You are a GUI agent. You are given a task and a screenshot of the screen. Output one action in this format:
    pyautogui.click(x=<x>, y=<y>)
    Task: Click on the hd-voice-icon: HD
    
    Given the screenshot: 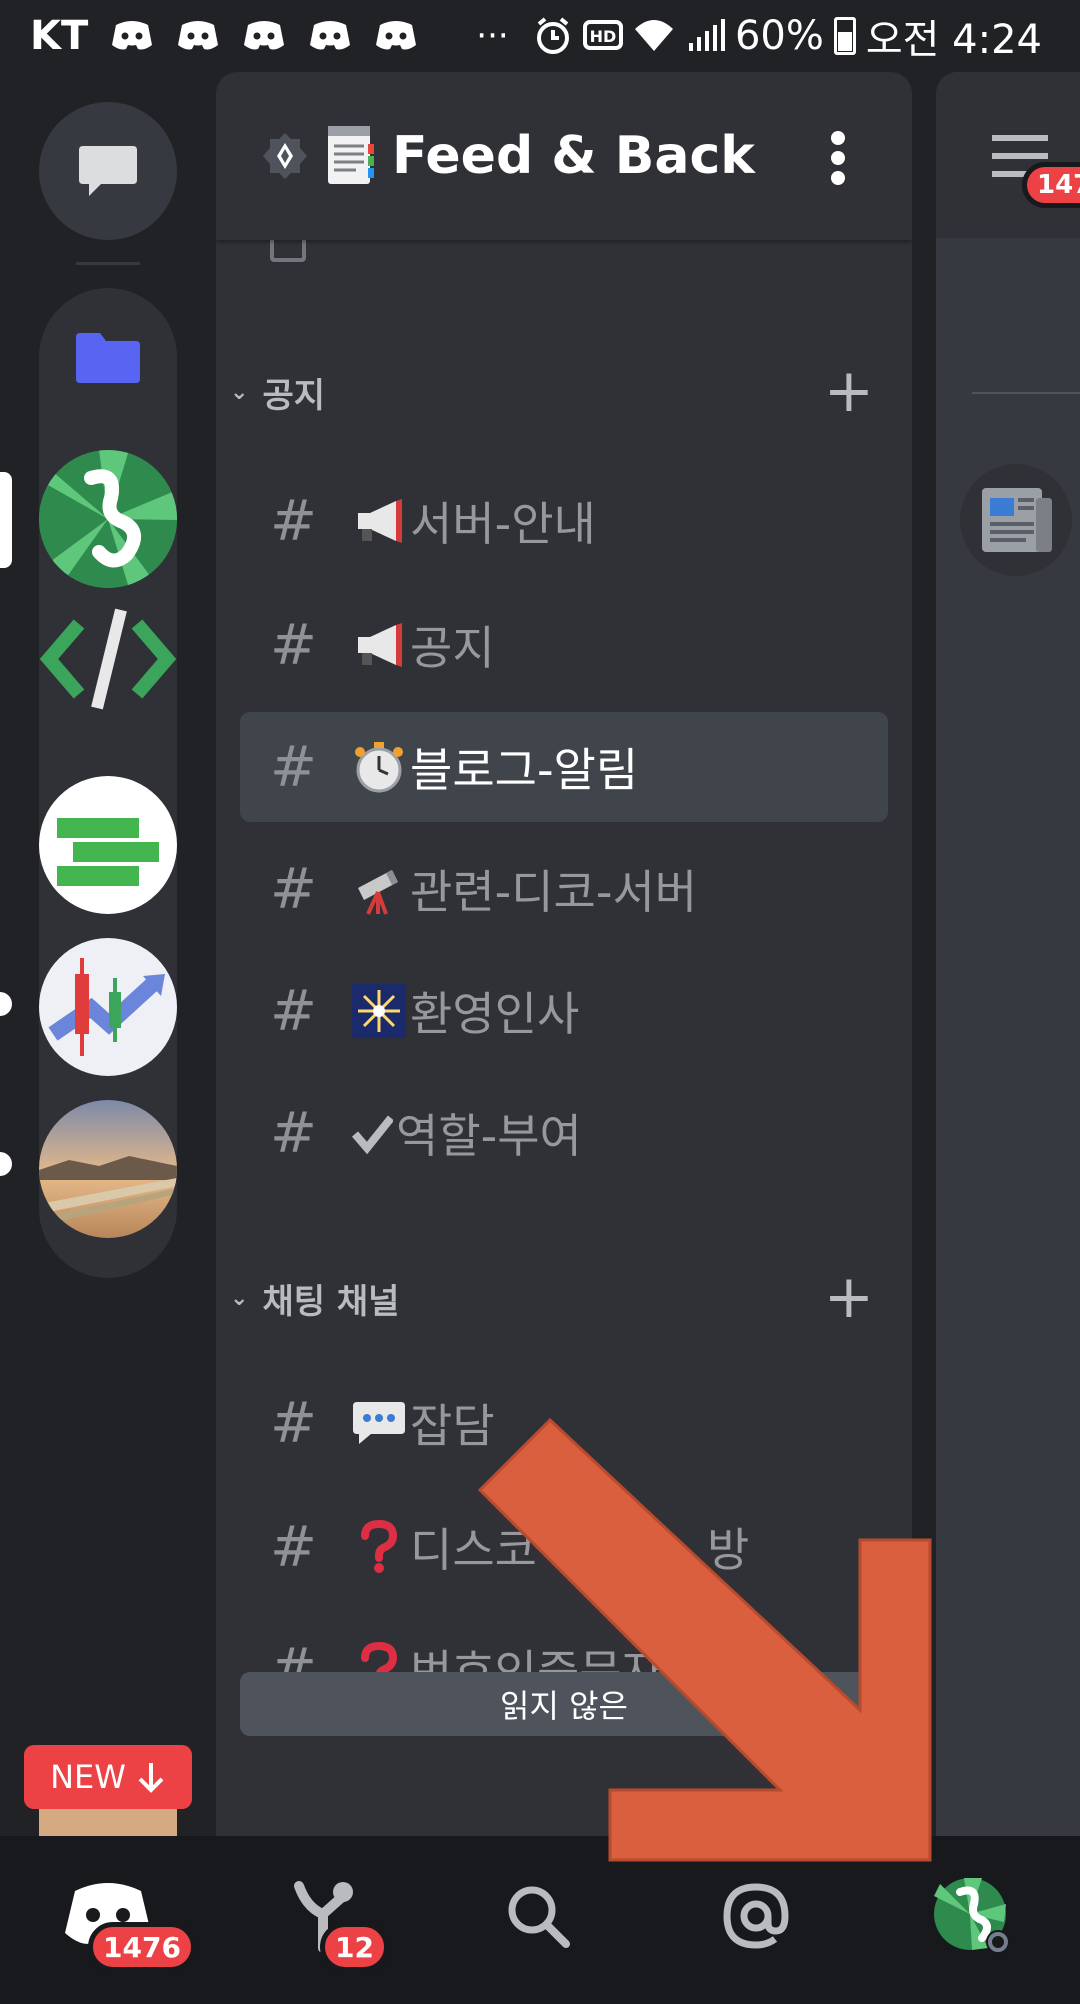 What is the action you would take?
    pyautogui.click(x=602, y=35)
    